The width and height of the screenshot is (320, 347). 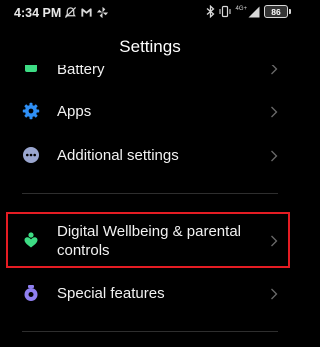 I want to click on bluetooth-icon, so click(x=210, y=11).